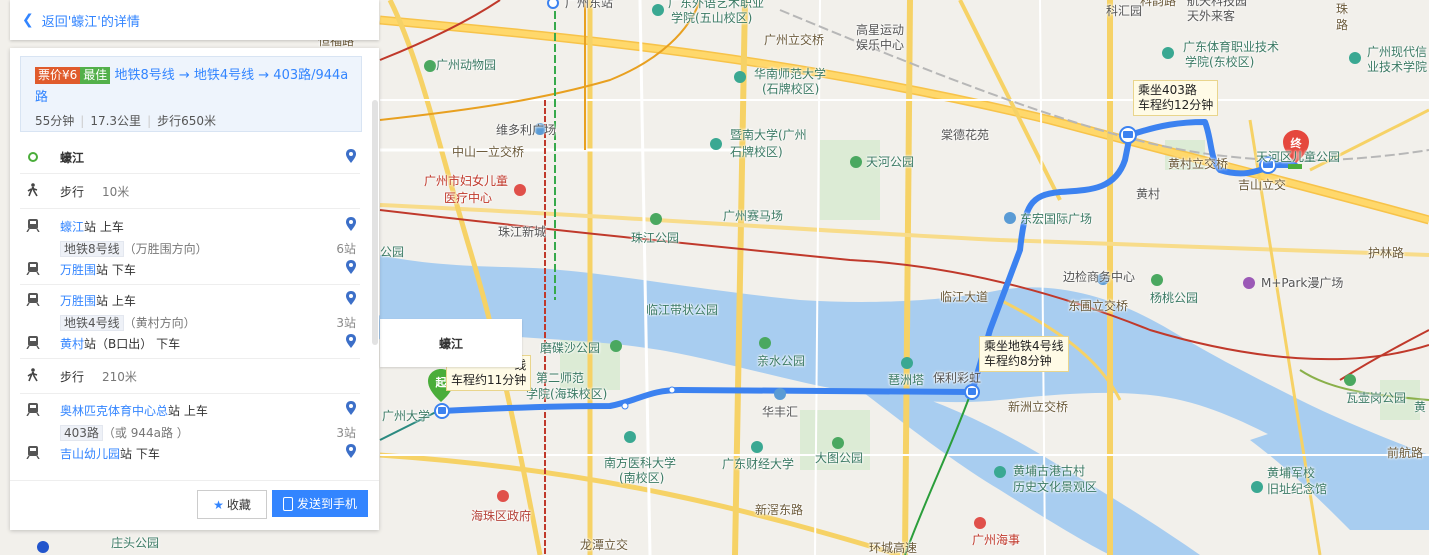 Image resolution: width=1429 pixels, height=555 pixels. Describe the element at coordinates (90, 454) in the screenshot. I see `alight-station: 吉山幼儿园` at that location.